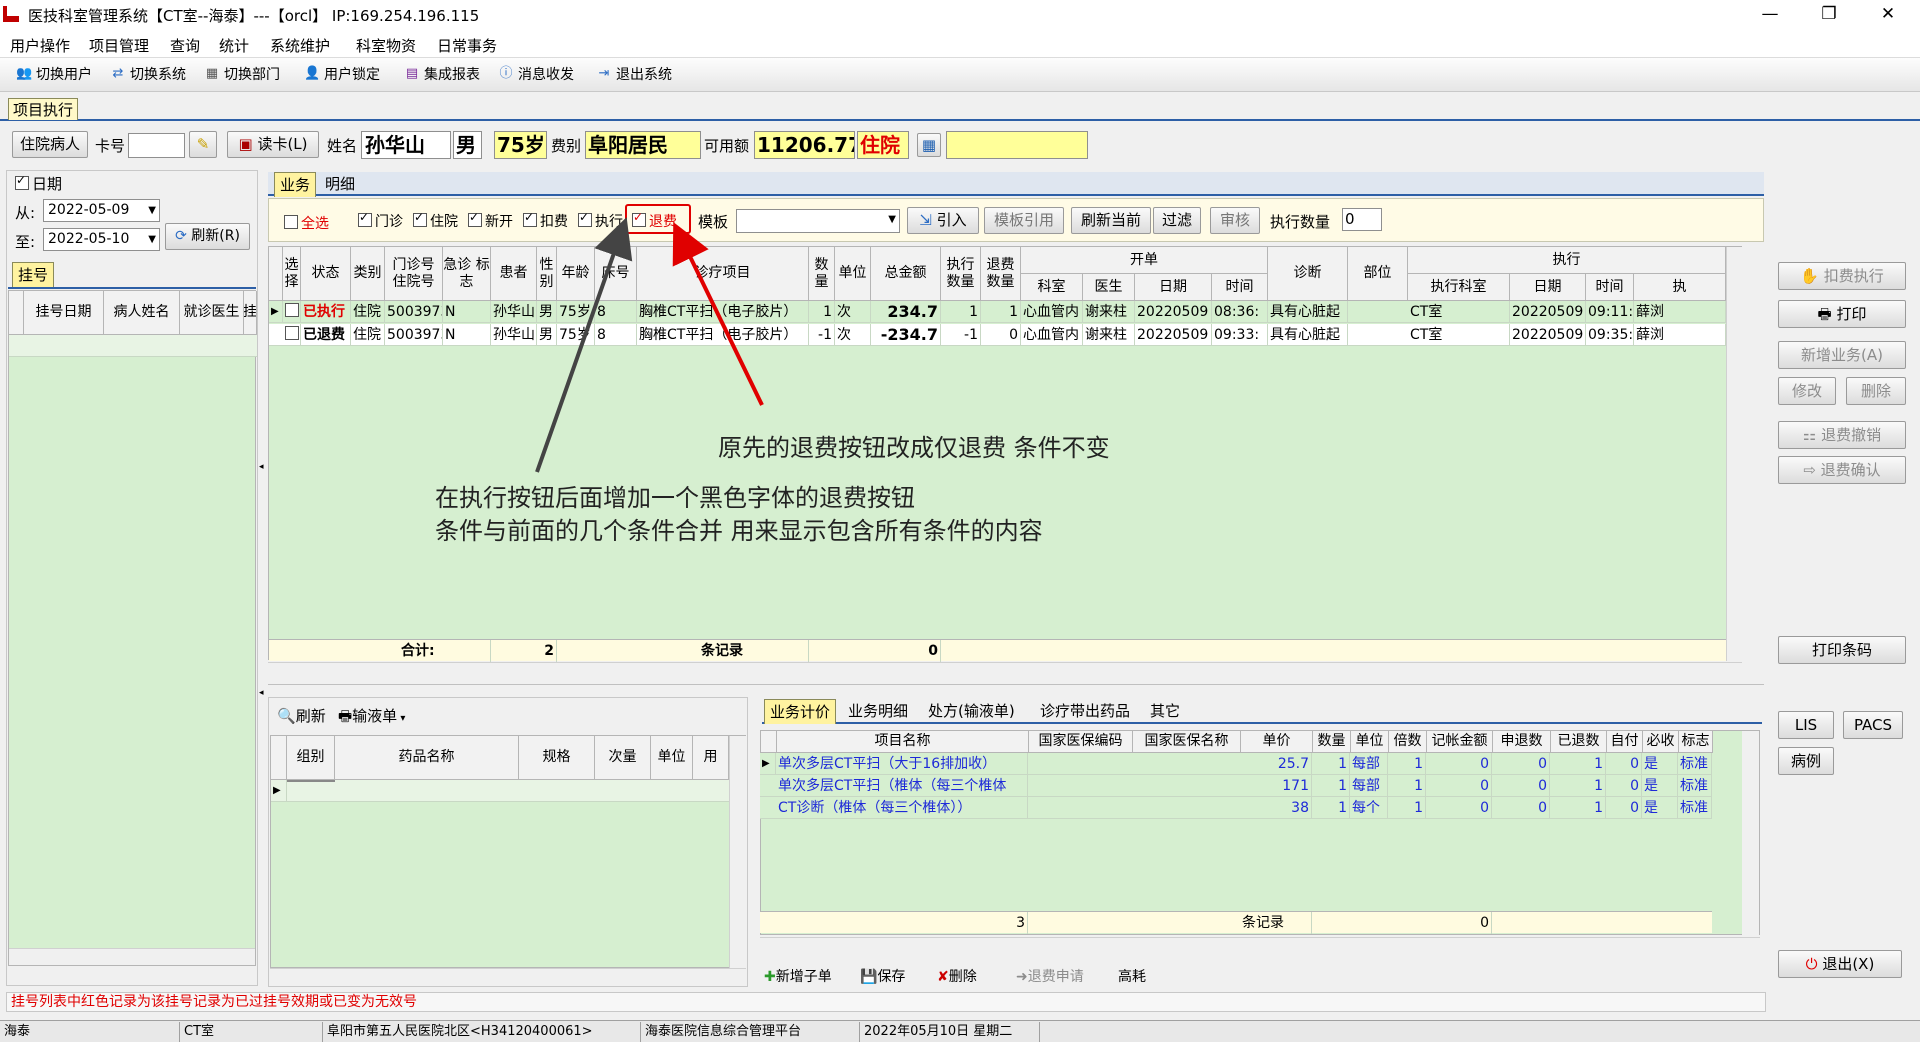 The image size is (1920, 1042). I want to click on drug-vscroll, so click(737, 852).